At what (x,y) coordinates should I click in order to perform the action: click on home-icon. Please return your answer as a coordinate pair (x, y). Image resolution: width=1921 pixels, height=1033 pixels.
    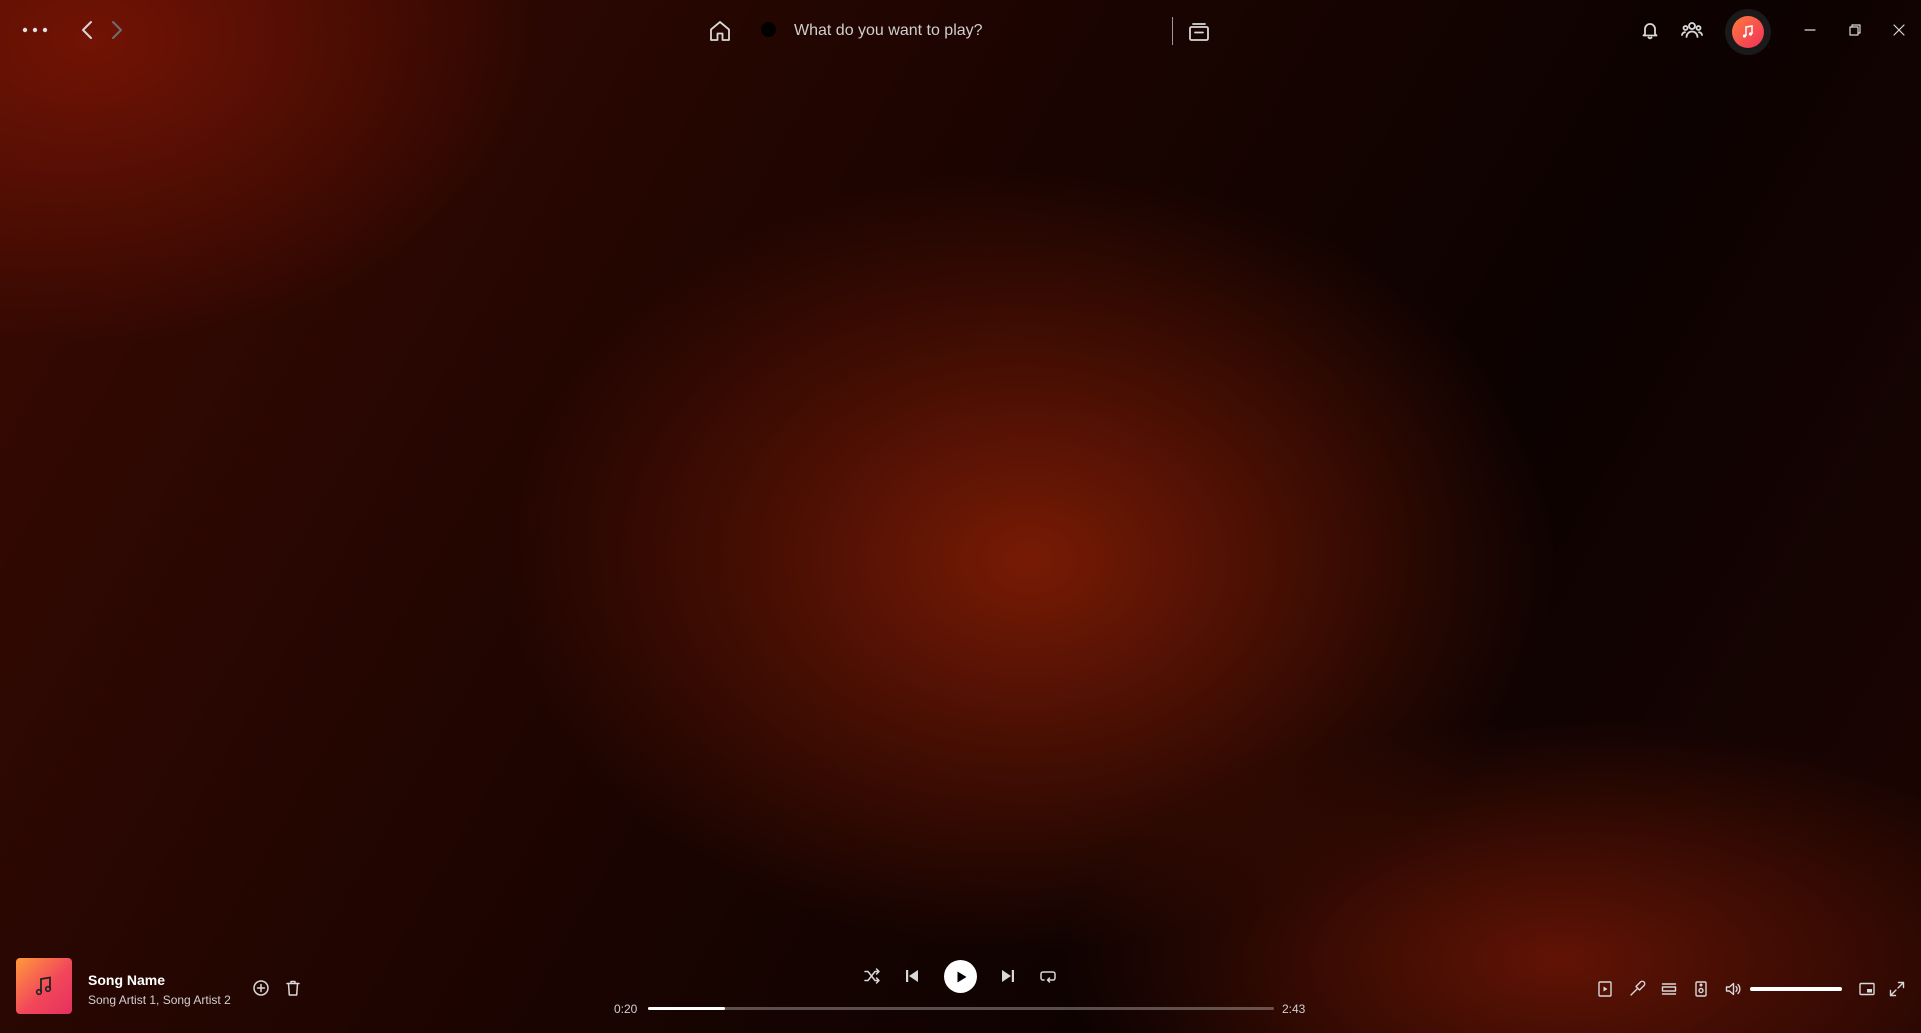
    Looking at the image, I should click on (720, 31).